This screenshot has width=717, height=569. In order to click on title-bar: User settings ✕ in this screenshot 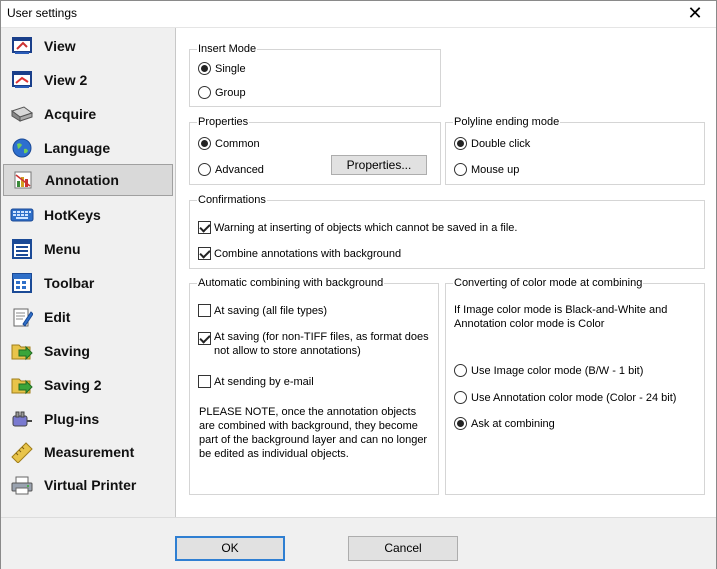, I will do `click(358, 14)`.